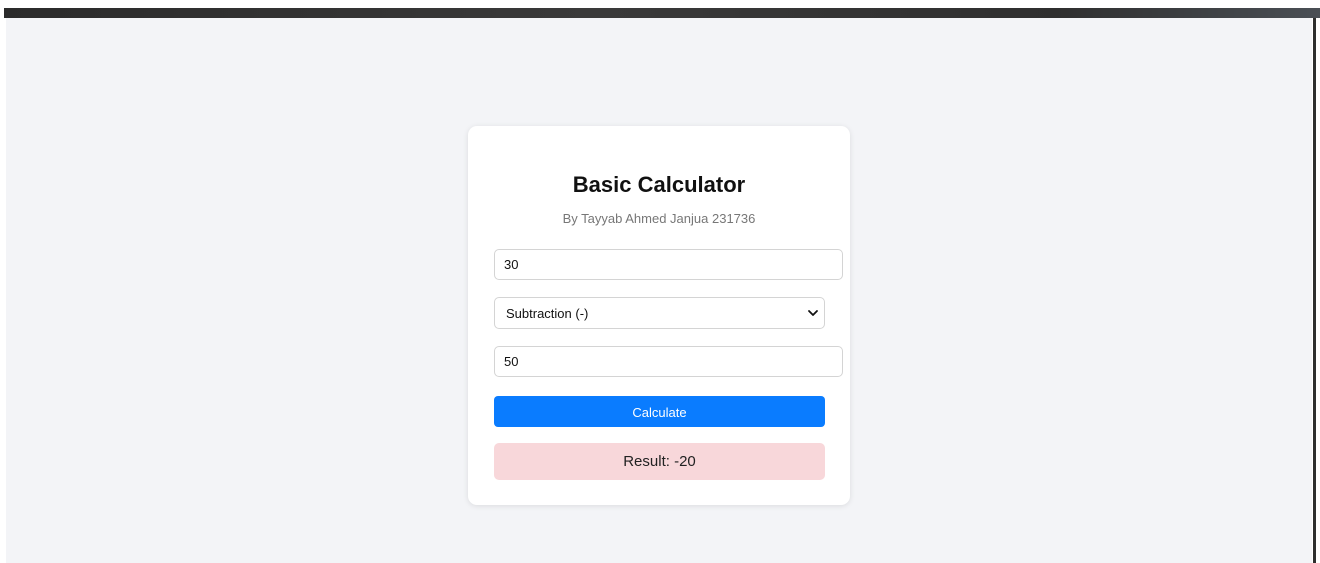 The width and height of the screenshot is (1320, 563). I want to click on second-number-input, so click(668, 361).